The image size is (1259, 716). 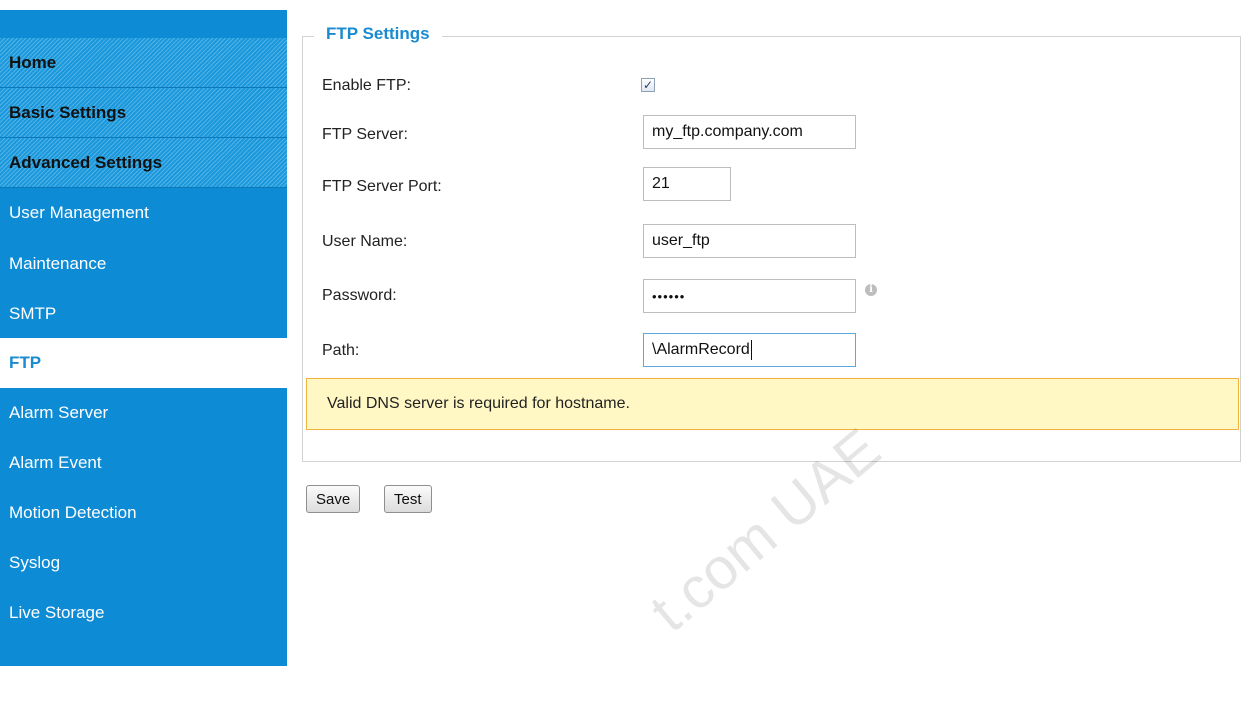 What do you see at coordinates (749, 132) in the screenshot?
I see `ftp-server-input: my_ftp.company.com` at bounding box center [749, 132].